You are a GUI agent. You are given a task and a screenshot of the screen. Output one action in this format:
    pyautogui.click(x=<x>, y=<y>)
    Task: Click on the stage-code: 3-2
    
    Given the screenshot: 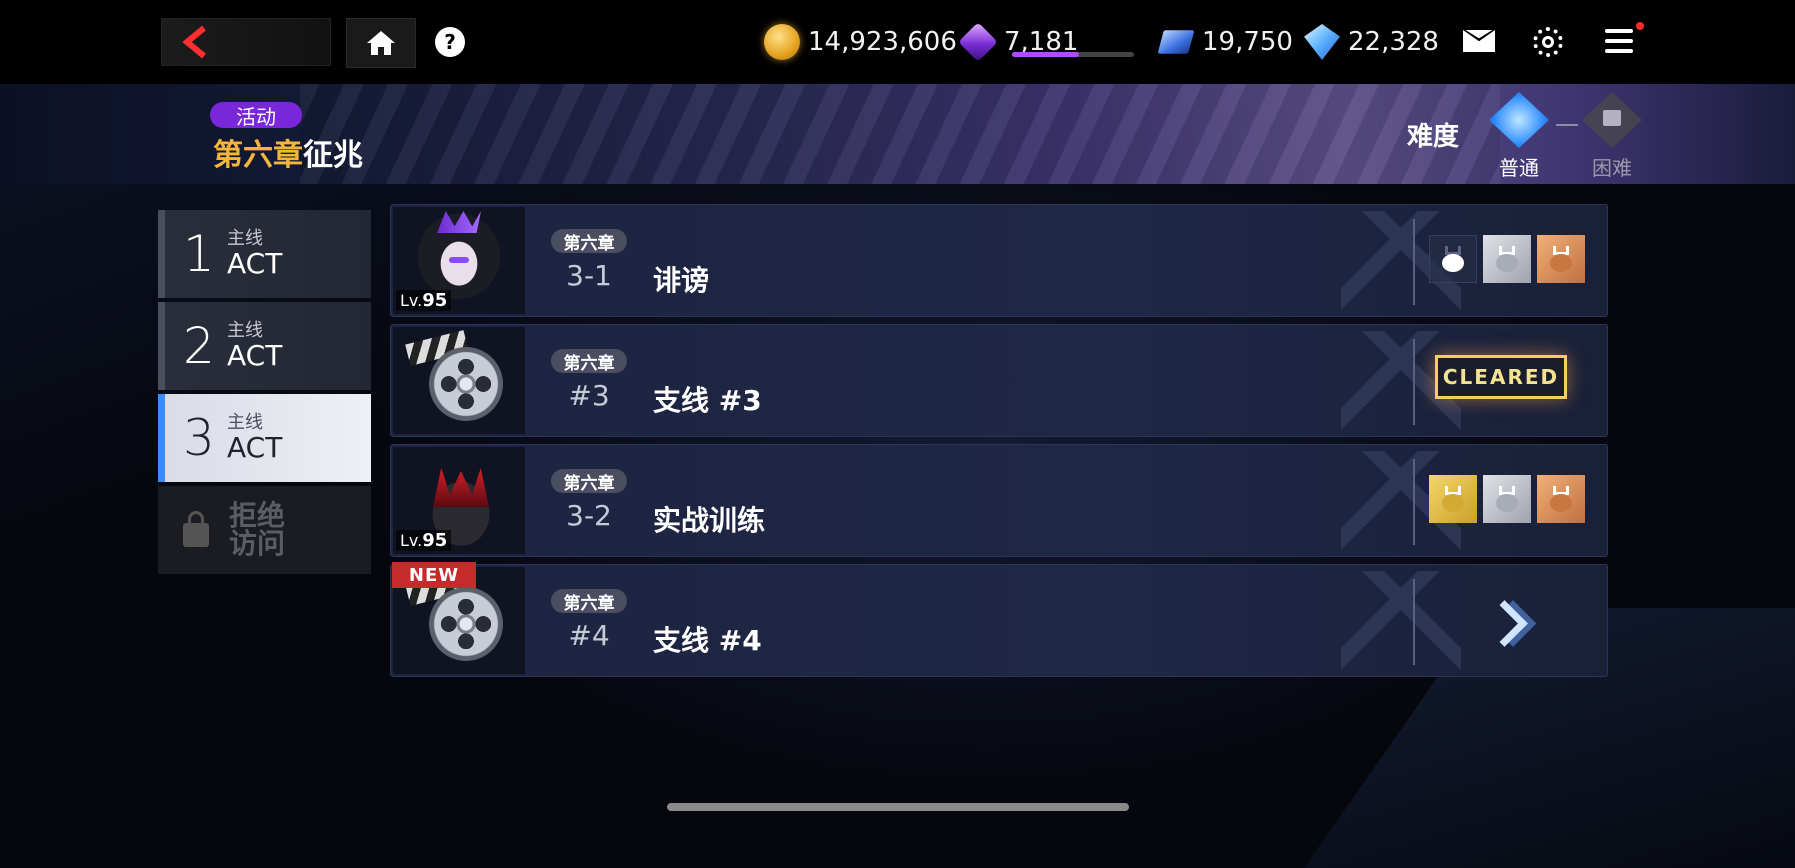 What is the action you would take?
    pyautogui.click(x=589, y=515)
    